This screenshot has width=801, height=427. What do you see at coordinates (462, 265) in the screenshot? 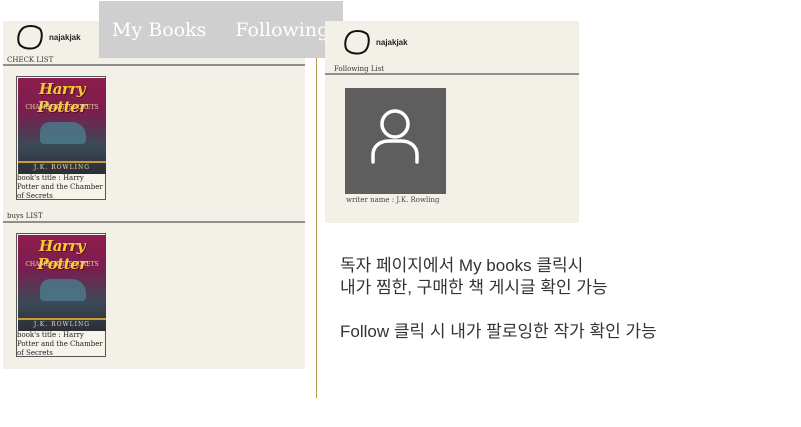
I see `note-line-1: 독자 페이지에서 My books 클릭시` at bounding box center [462, 265].